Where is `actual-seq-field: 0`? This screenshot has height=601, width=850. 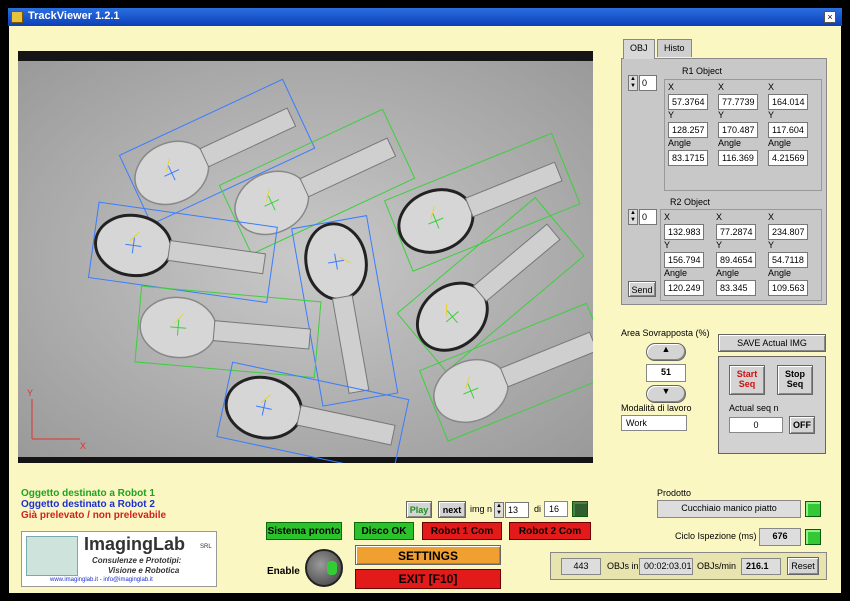 actual-seq-field: 0 is located at coordinates (756, 425).